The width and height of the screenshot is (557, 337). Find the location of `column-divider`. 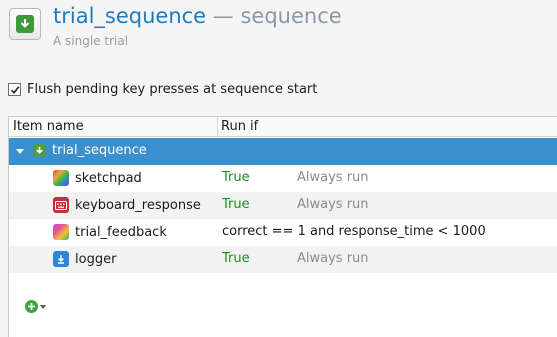

column-divider is located at coordinates (217, 126).